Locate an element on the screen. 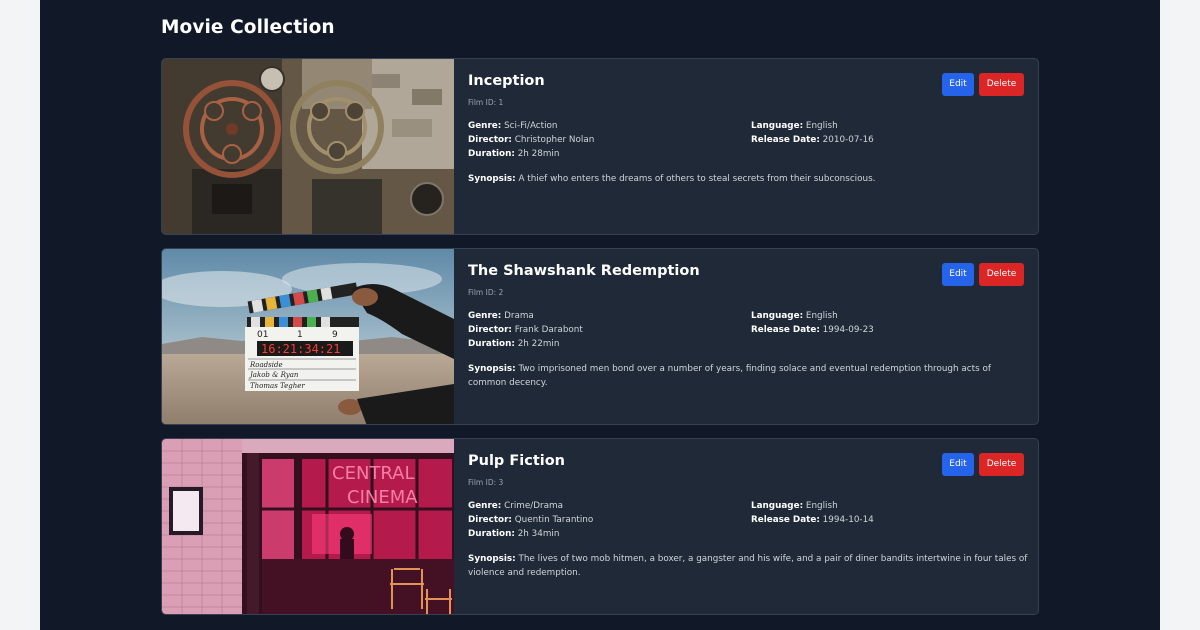  movie-poster-image: CENTRAL CINEMA is located at coordinates (308, 526).